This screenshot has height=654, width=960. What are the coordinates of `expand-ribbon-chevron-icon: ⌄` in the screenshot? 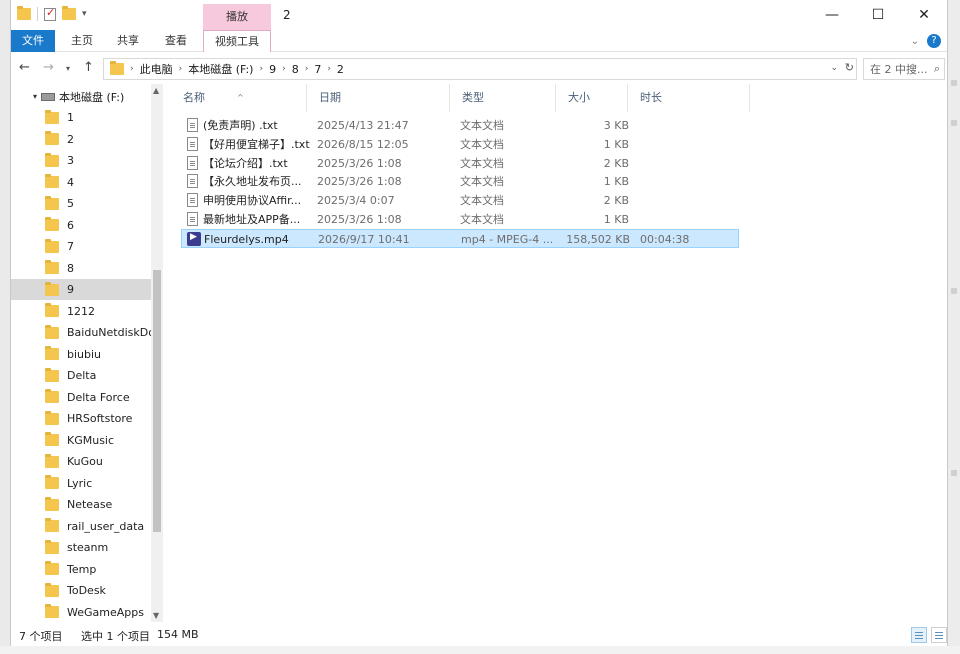 It's located at (915, 41).